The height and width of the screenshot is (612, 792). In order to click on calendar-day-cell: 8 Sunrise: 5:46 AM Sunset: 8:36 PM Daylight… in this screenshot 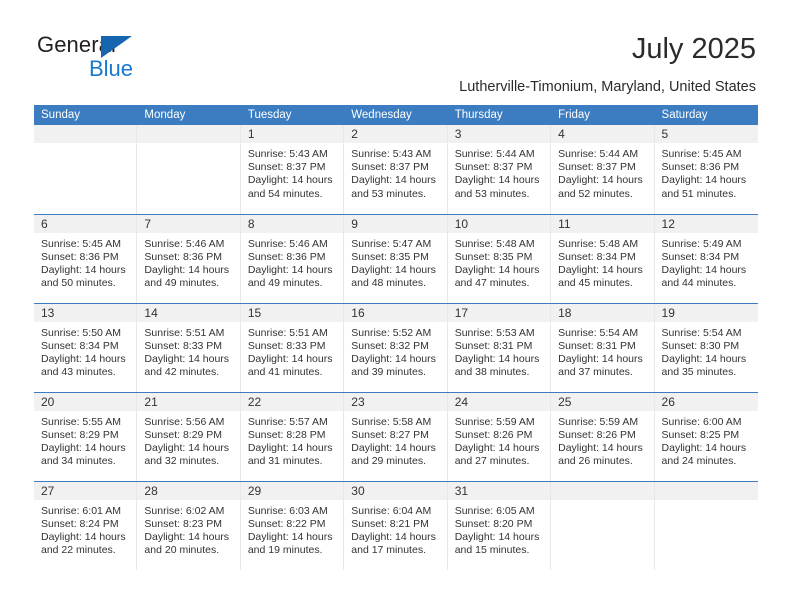, I will do `click(292, 258)`.